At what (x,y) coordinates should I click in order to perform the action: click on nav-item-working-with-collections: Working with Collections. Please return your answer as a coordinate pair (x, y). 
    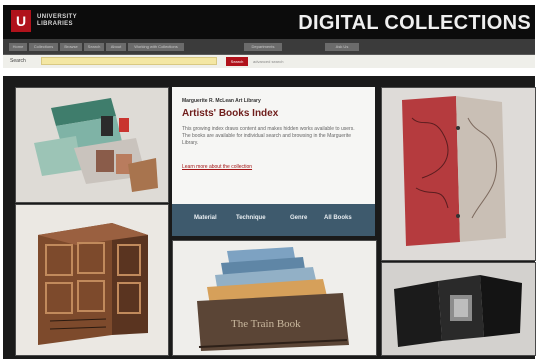
    Looking at the image, I should click on (156, 47).